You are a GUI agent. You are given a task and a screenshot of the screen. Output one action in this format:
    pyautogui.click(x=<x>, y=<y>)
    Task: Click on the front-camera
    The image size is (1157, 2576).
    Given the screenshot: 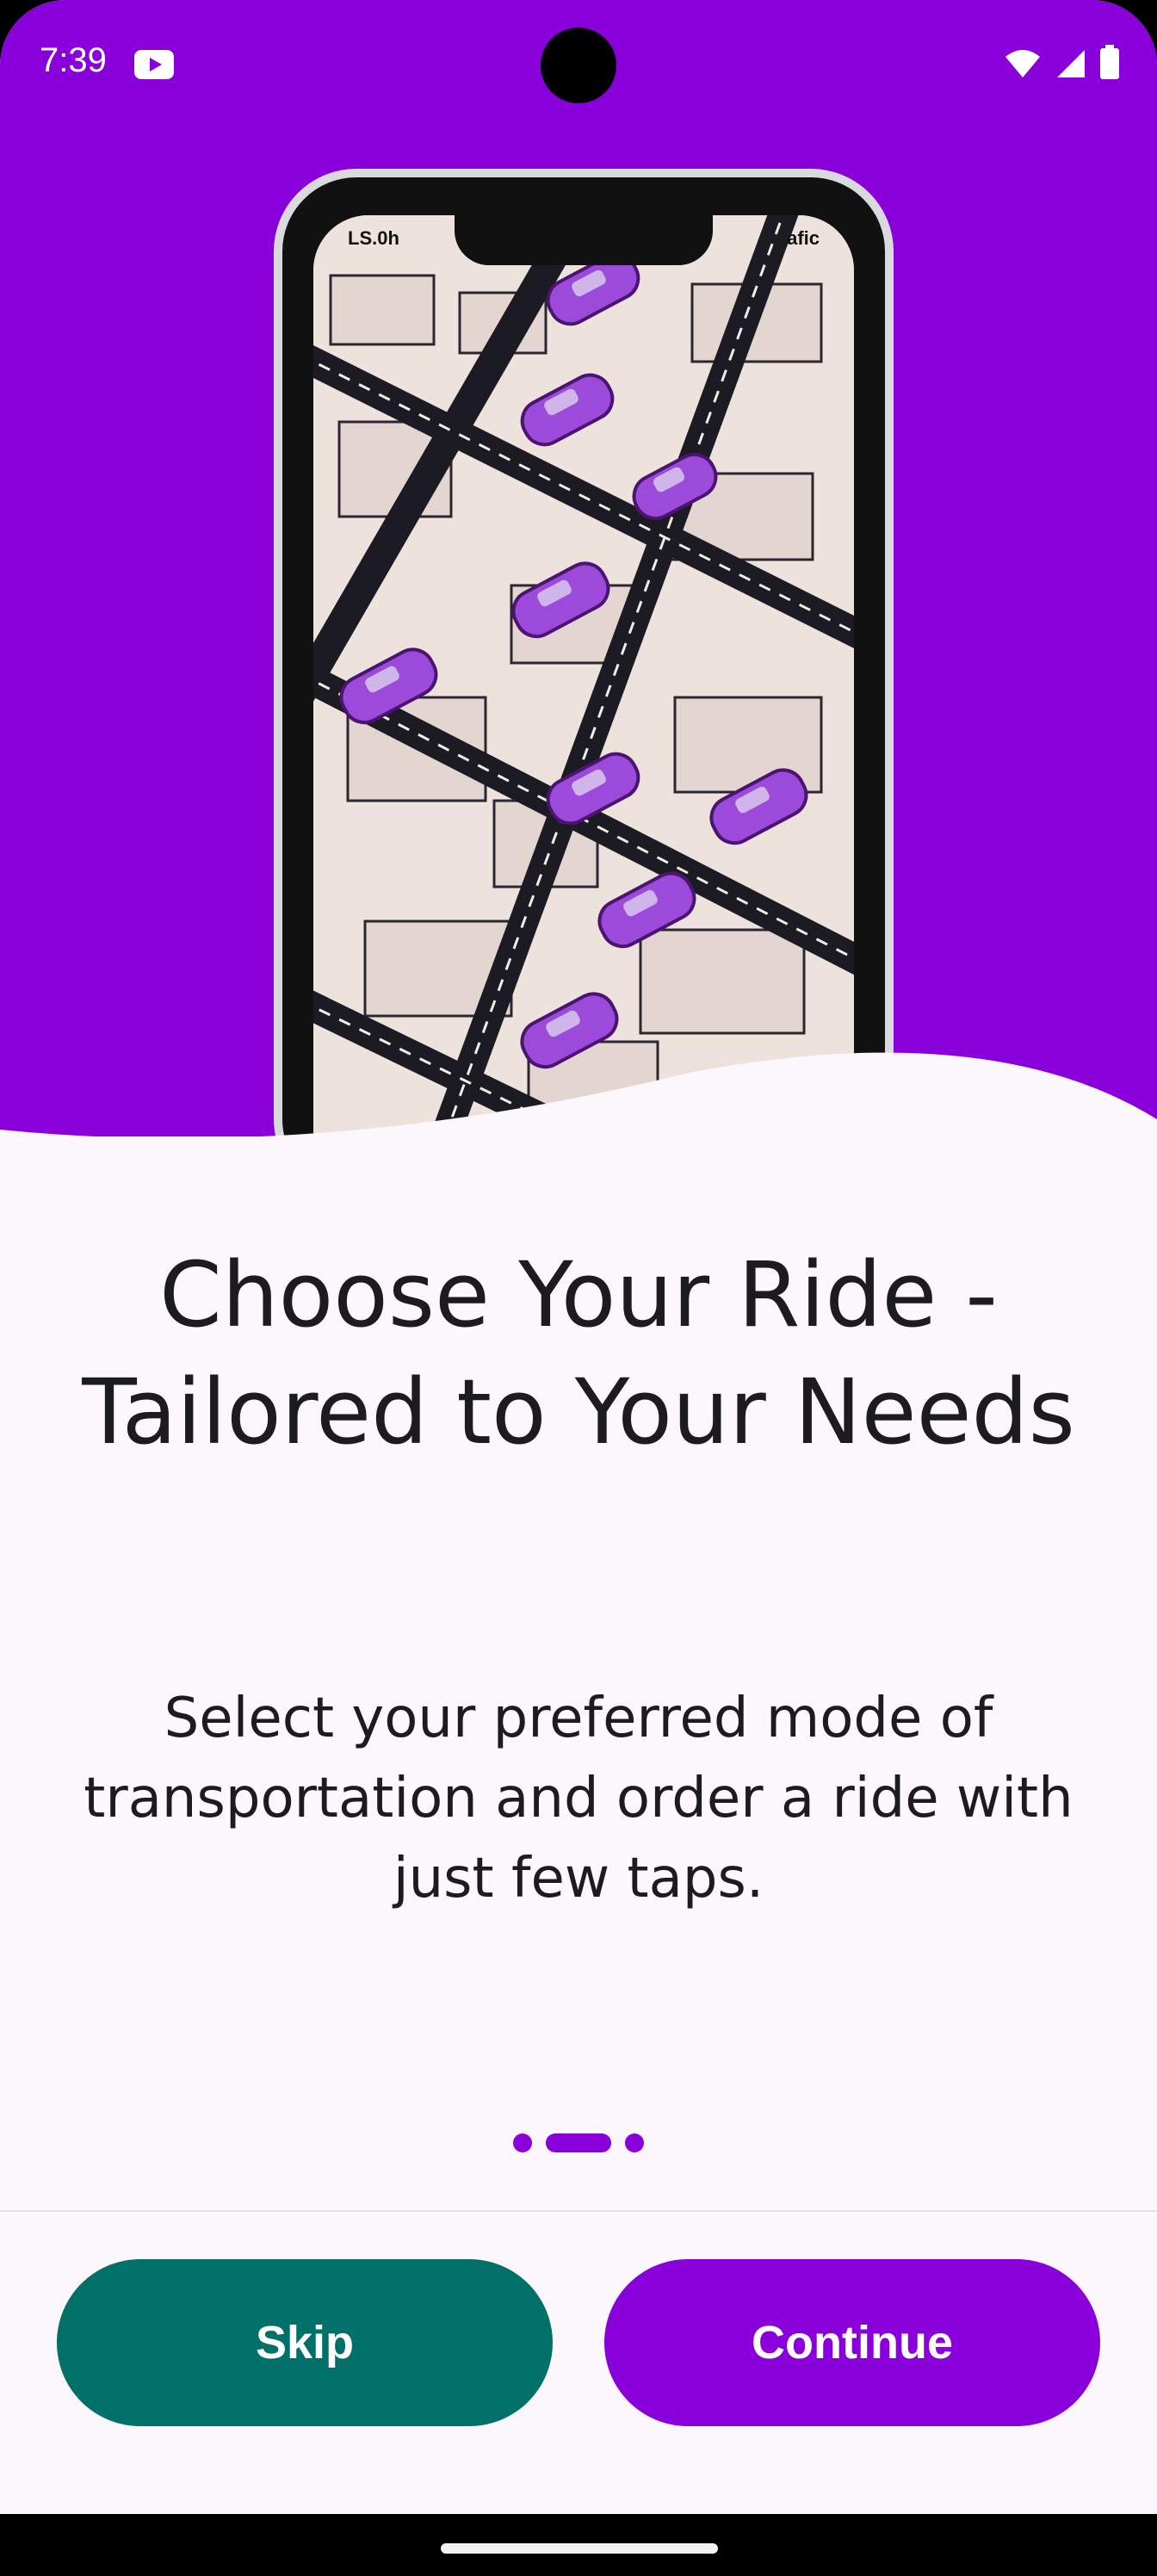 What is the action you would take?
    pyautogui.click(x=579, y=65)
    